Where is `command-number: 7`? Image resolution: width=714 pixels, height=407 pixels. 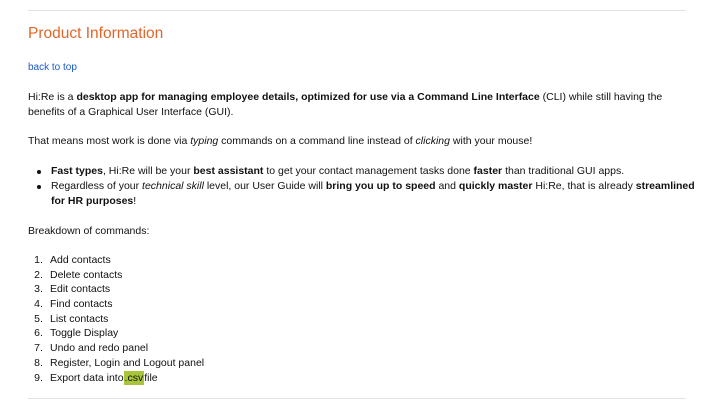 command-number: 7 is located at coordinates (37, 348).